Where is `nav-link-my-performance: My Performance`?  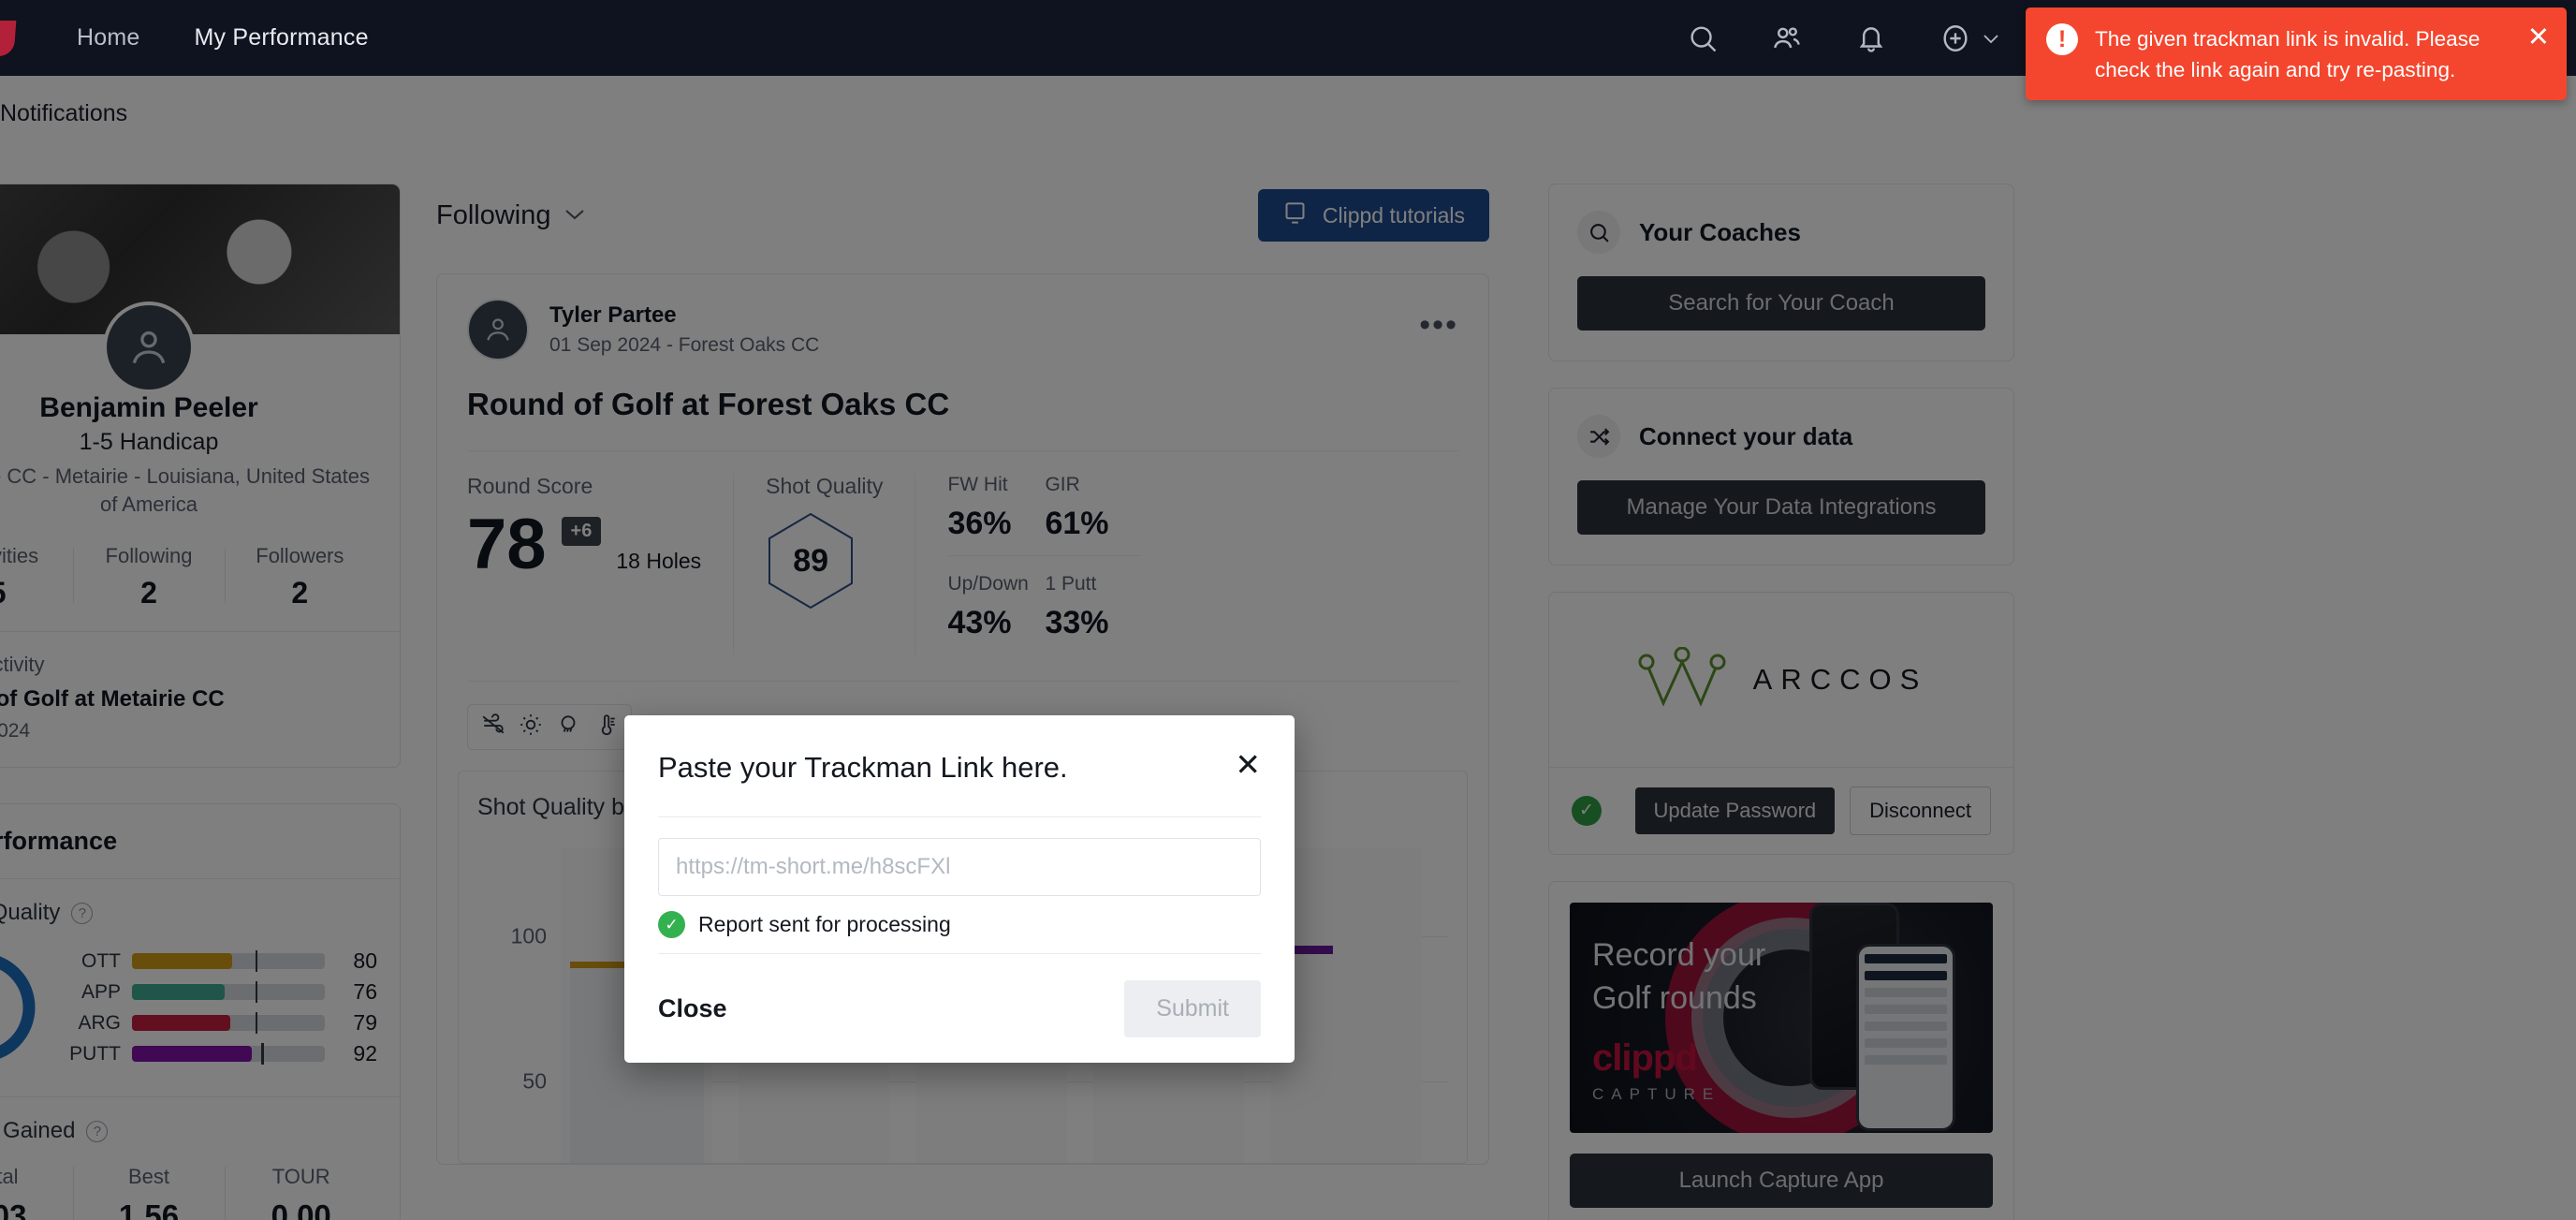
nav-link-my-performance: My Performance is located at coordinates (282, 37).